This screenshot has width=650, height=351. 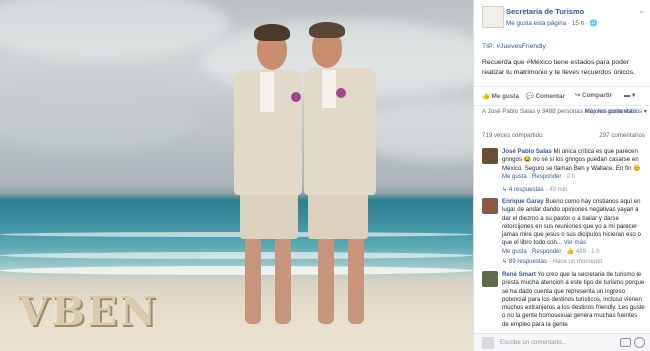 What do you see at coordinates (625, 342) in the screenshot?
I see `camera-icon` at bounding box center [625, 342].